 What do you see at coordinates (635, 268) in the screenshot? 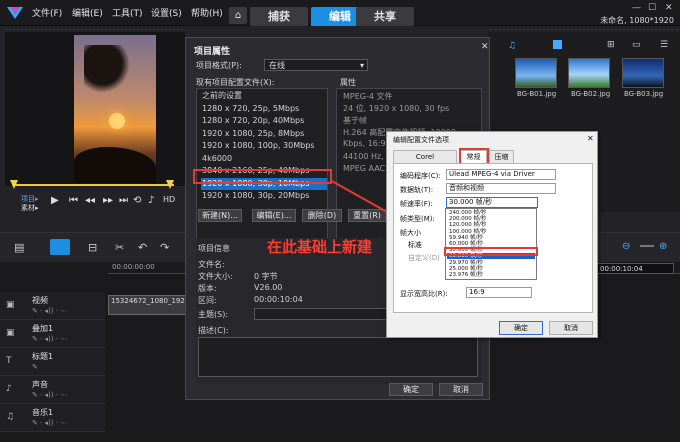
I see `timecode-display: 00:00:10:04` at bounding box center [635, 268].